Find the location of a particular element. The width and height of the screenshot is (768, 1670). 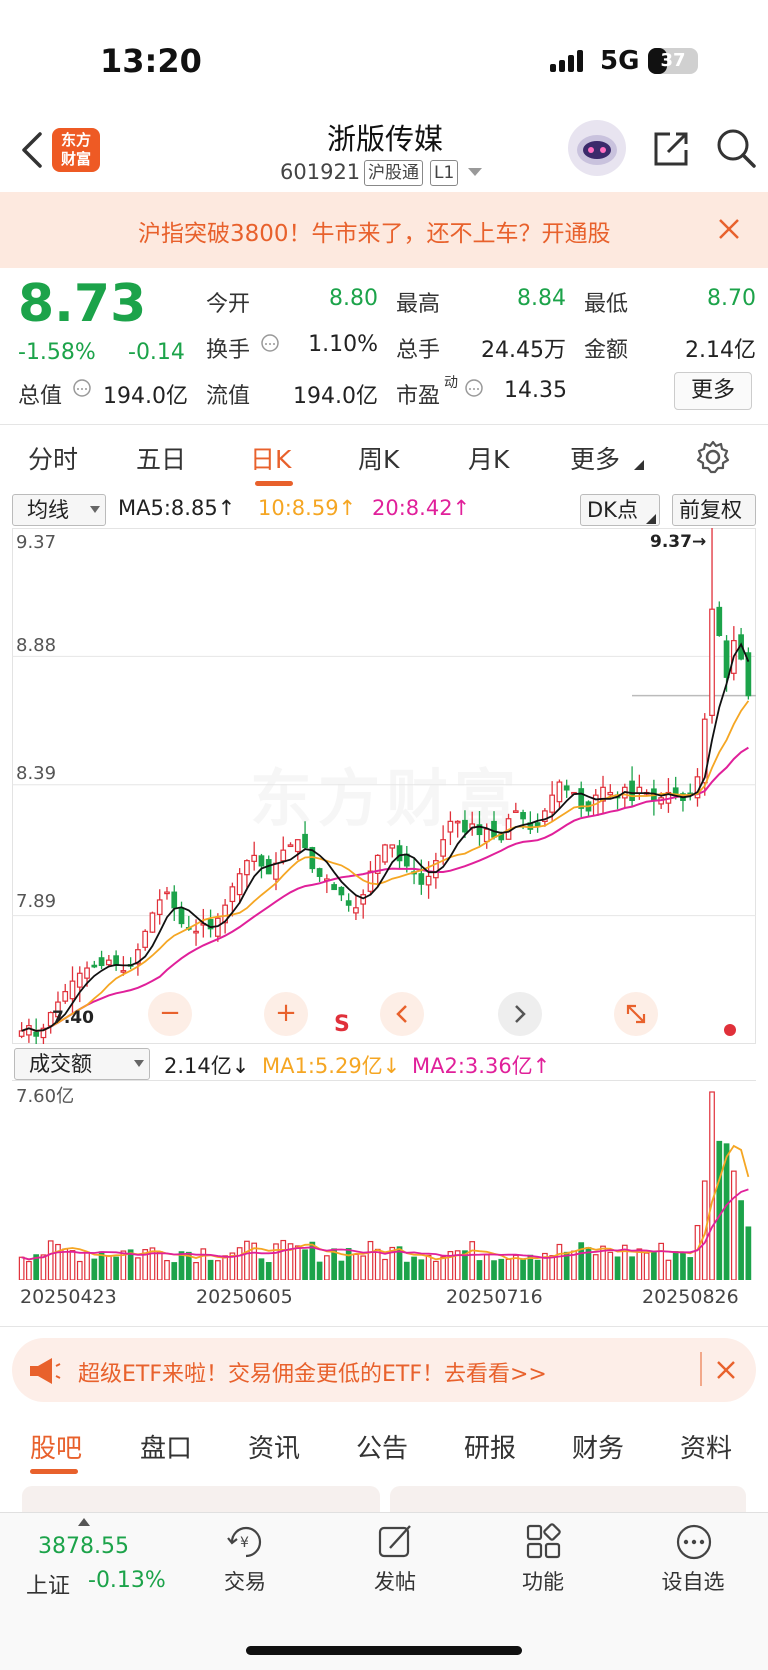

date-label: 20250826 is located at coordinates (690, 1297).